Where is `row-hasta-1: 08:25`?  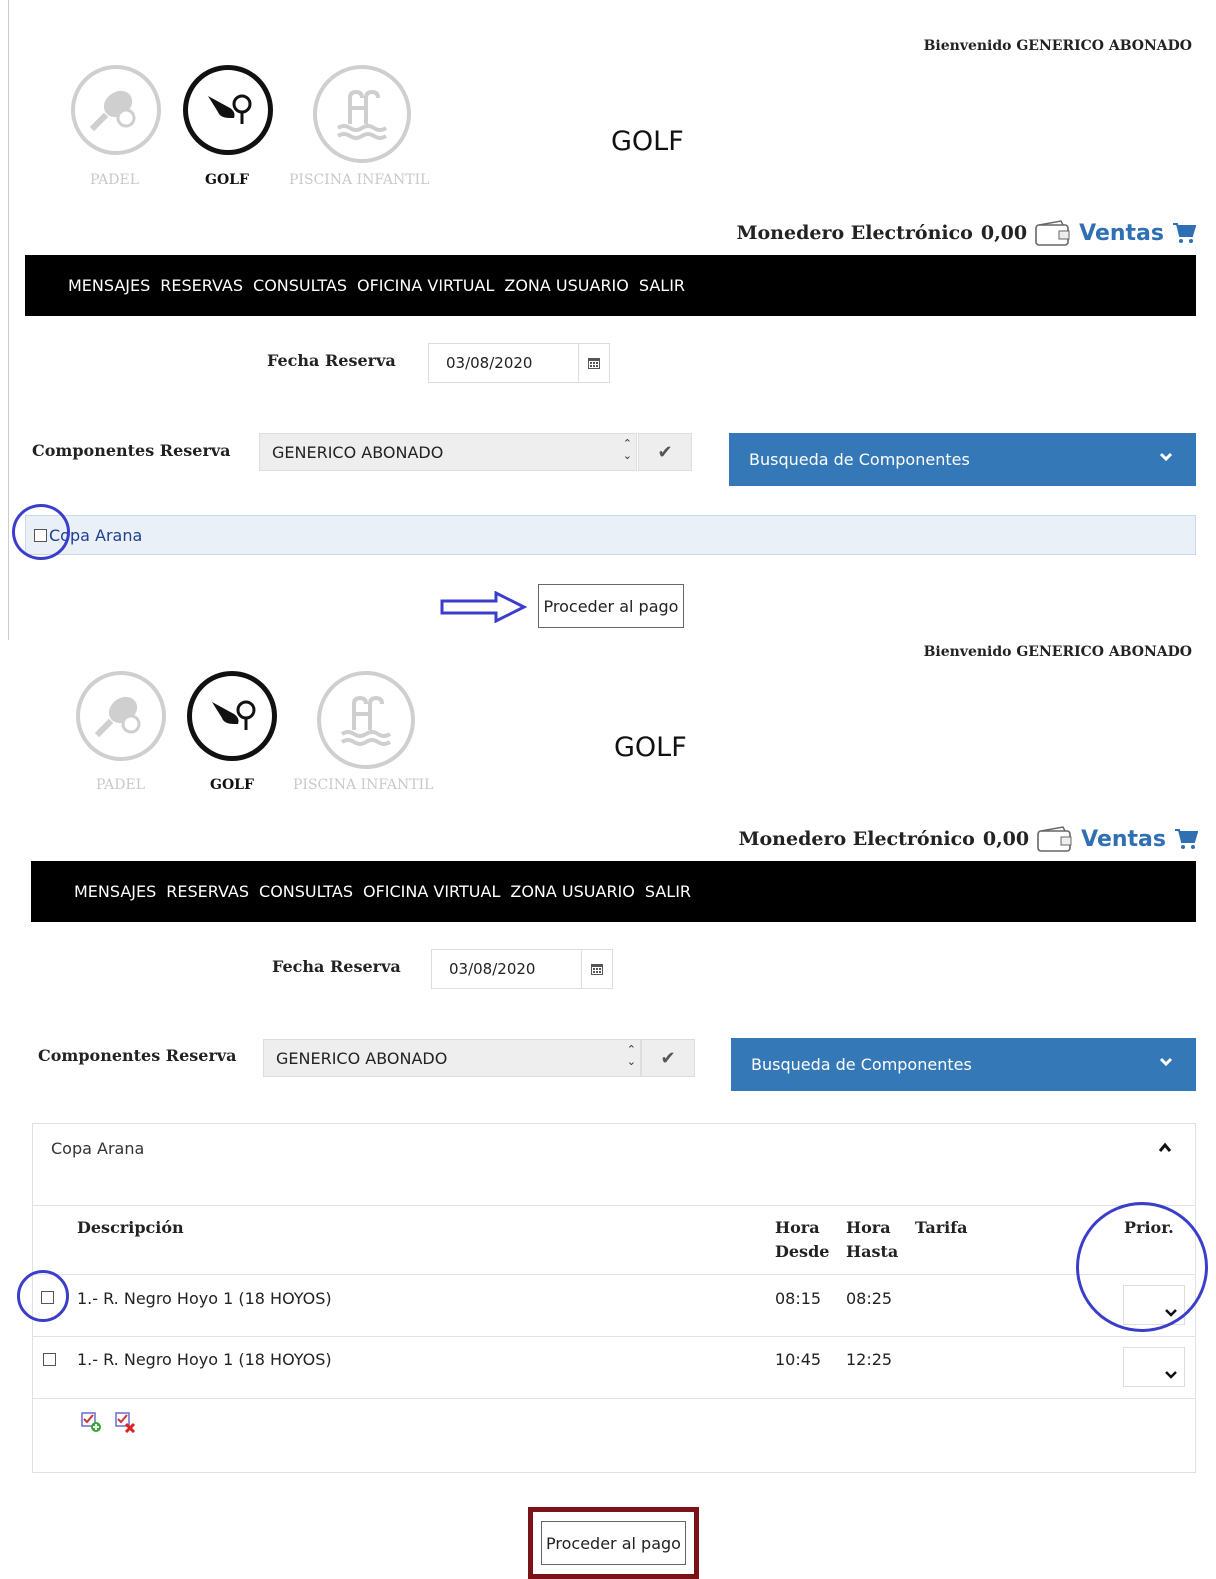 row-hasta-1: 08:25 is located at coordinates (869, 1298).